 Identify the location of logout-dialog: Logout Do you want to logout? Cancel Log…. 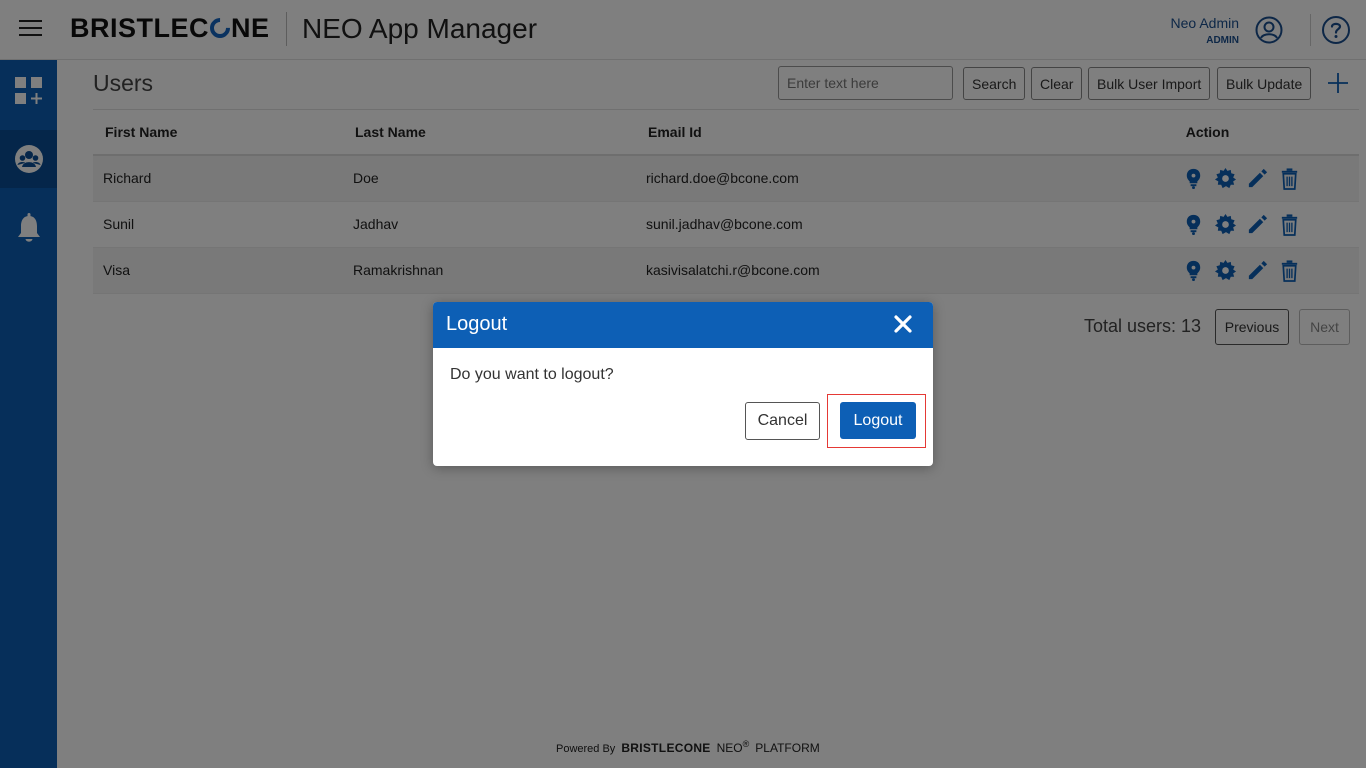
(683, 384).